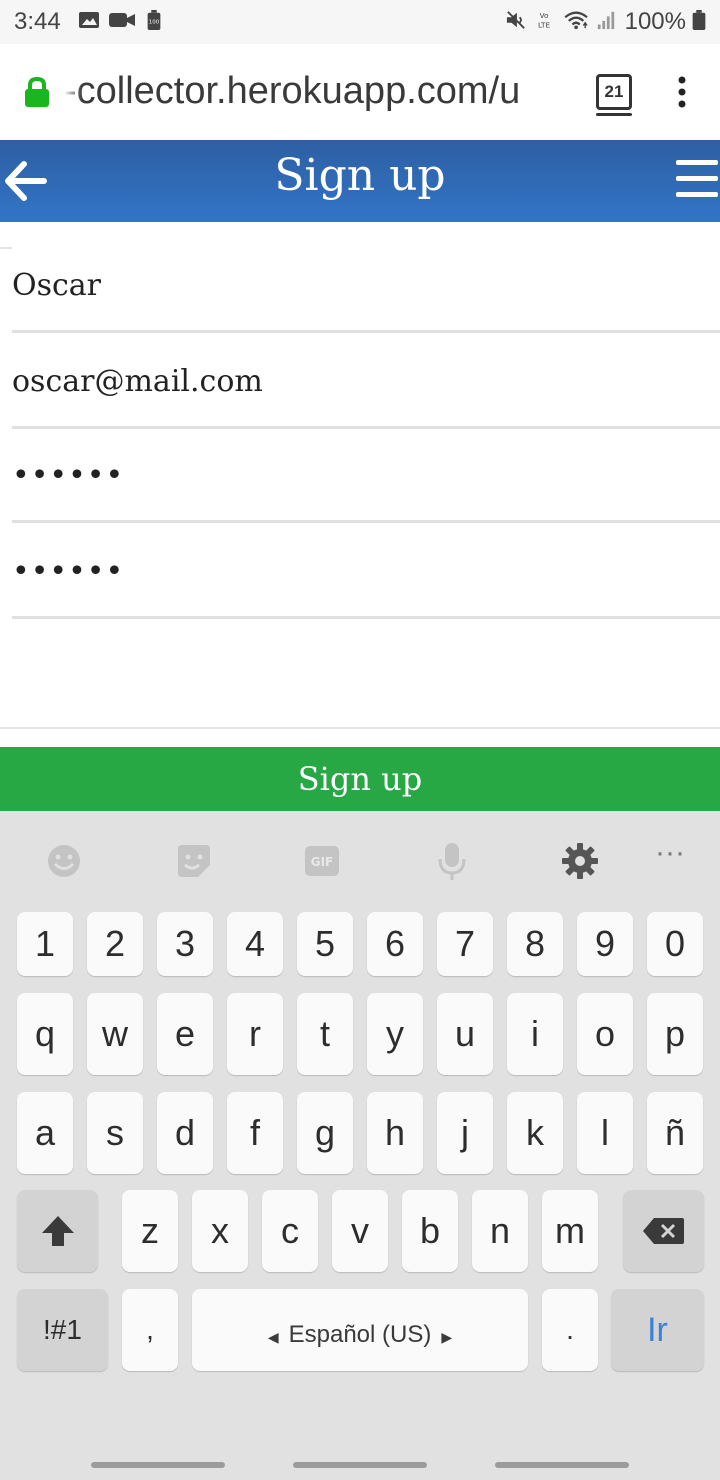 The width and height of the screenshot is (720, 1480). Describe the element at coordinates (570, 1231) in the screenshot. I see `key-m: m` at that location.